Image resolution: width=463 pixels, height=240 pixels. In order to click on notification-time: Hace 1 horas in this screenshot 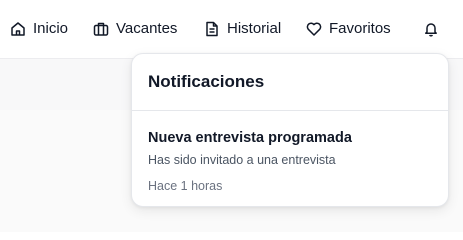, I will do `click(185, 186)`.